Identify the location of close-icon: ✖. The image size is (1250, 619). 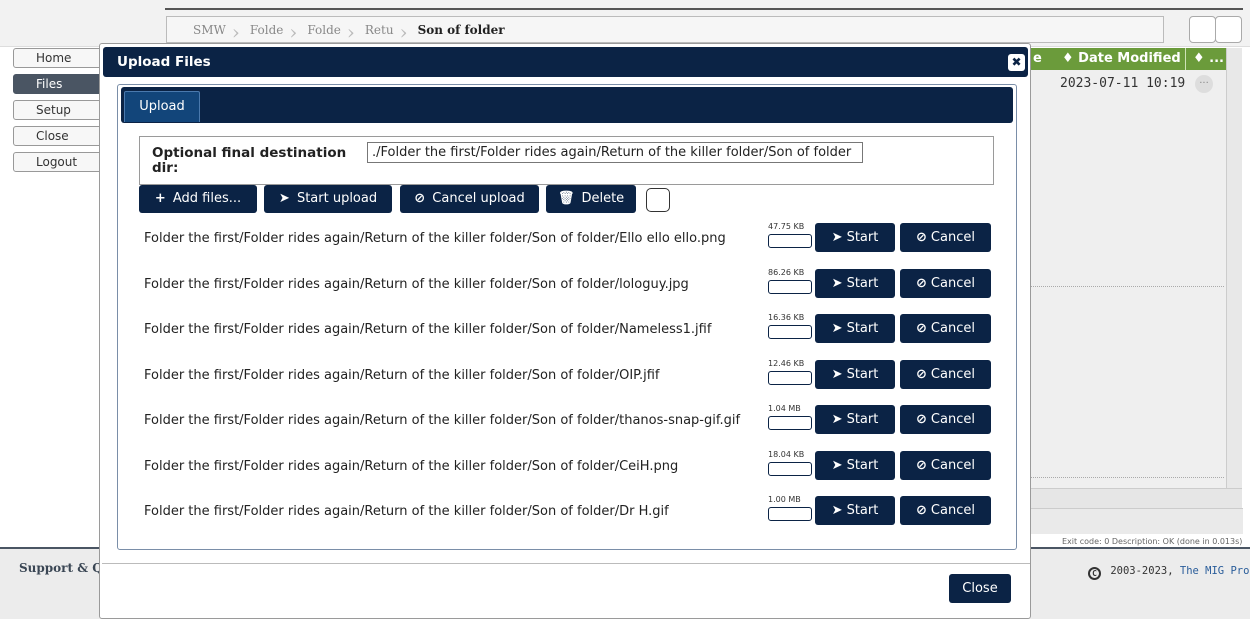
(1016, 62).